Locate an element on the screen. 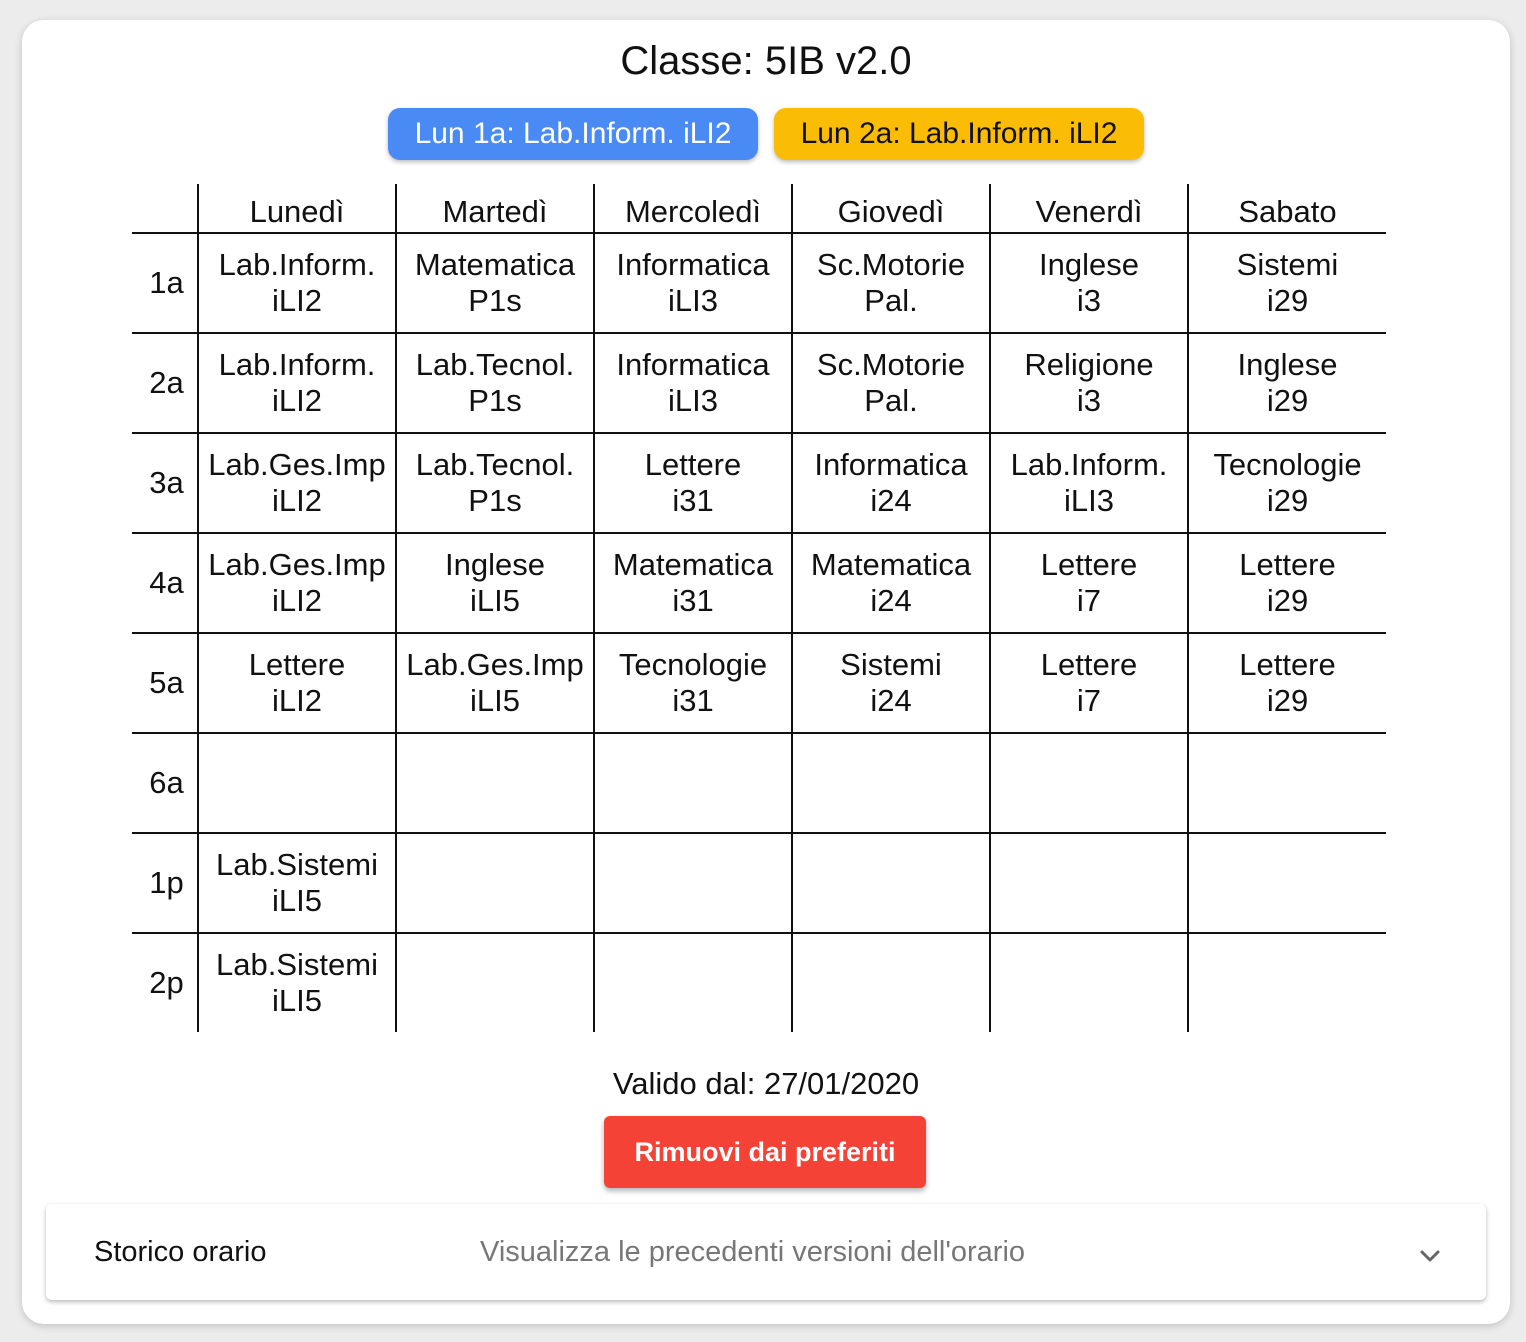 This screenshot has width=1526, height=1342. schedule-cell: Sc.Motorie Pal. is located at coordinates (890, 383).